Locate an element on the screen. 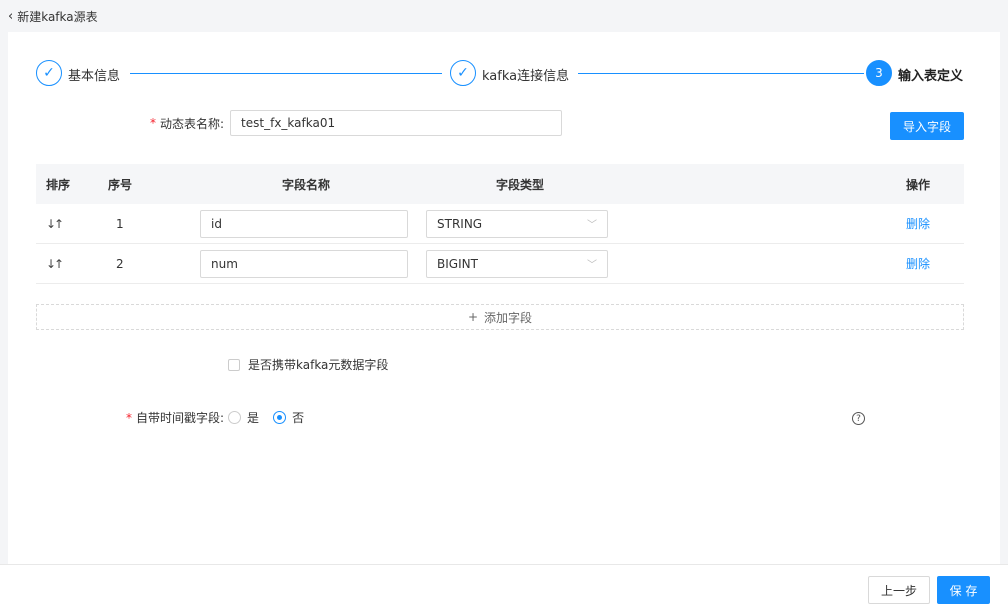  field-type-select: BIGINT ﹀ is located at coordinates (517, 263).